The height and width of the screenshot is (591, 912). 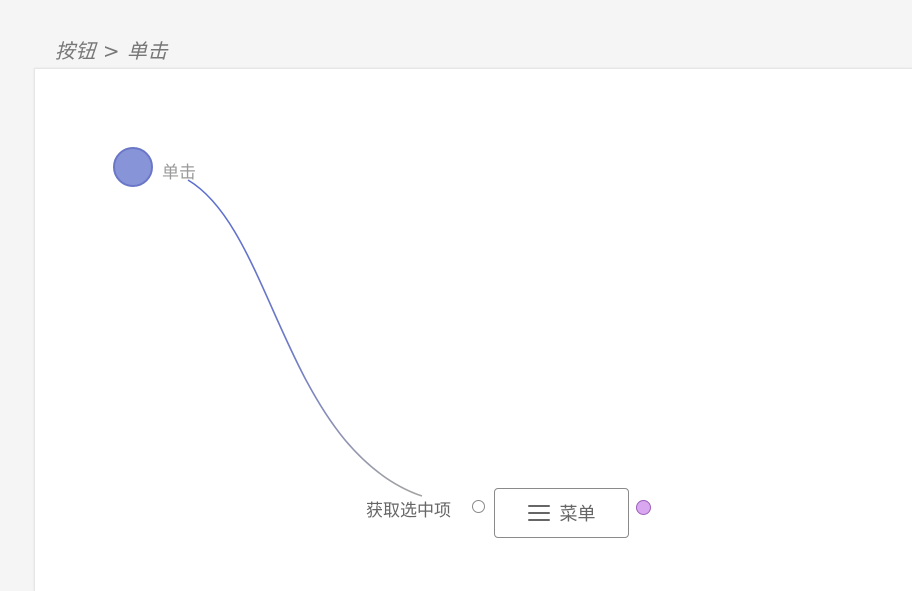 I want to click on menu-icon, so click(x=538, y=513).